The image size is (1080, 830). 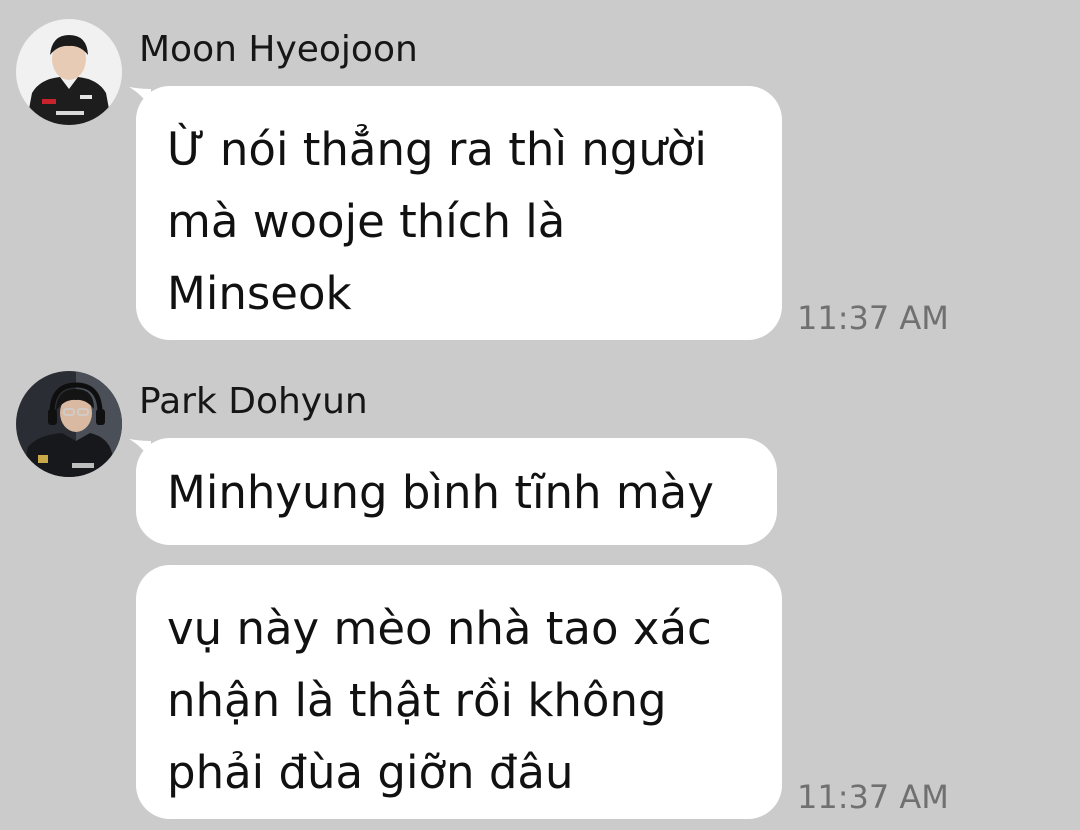 I want to click on message-bubble: Minhyung bình tĩnh mày, so click(x=456, y=491).